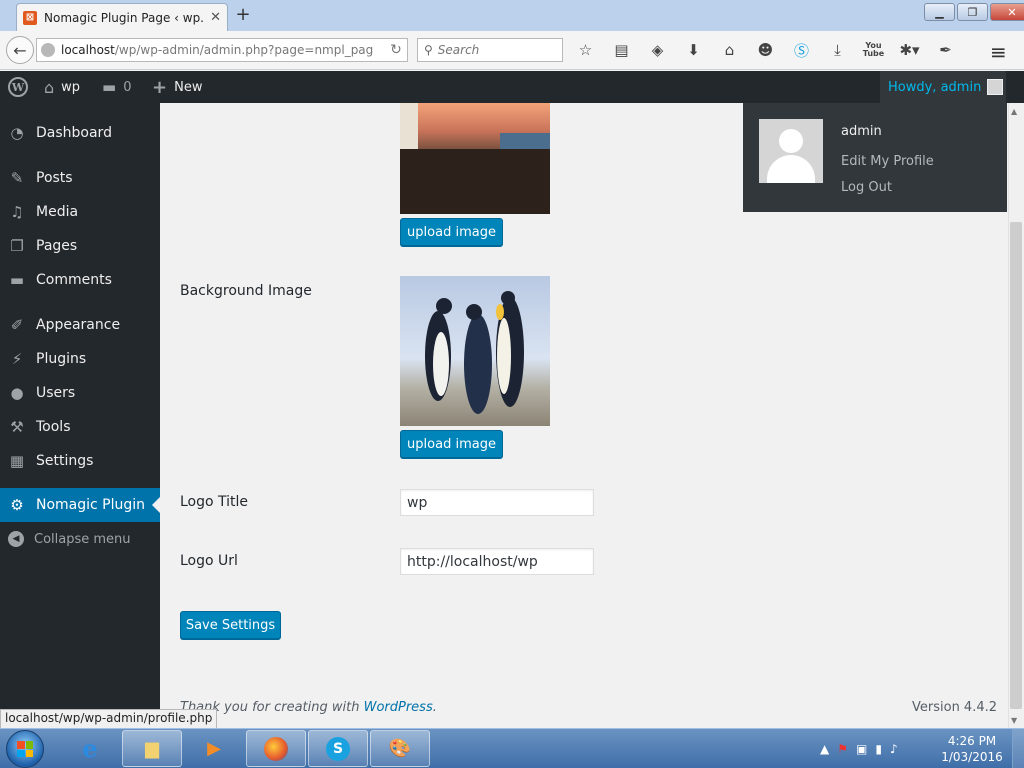 This screenshot has height=768, width=1024. Describe the element at coordinates (585, 50) in the screenshot. I see `bookmark-star-icon: ☆` at that location.